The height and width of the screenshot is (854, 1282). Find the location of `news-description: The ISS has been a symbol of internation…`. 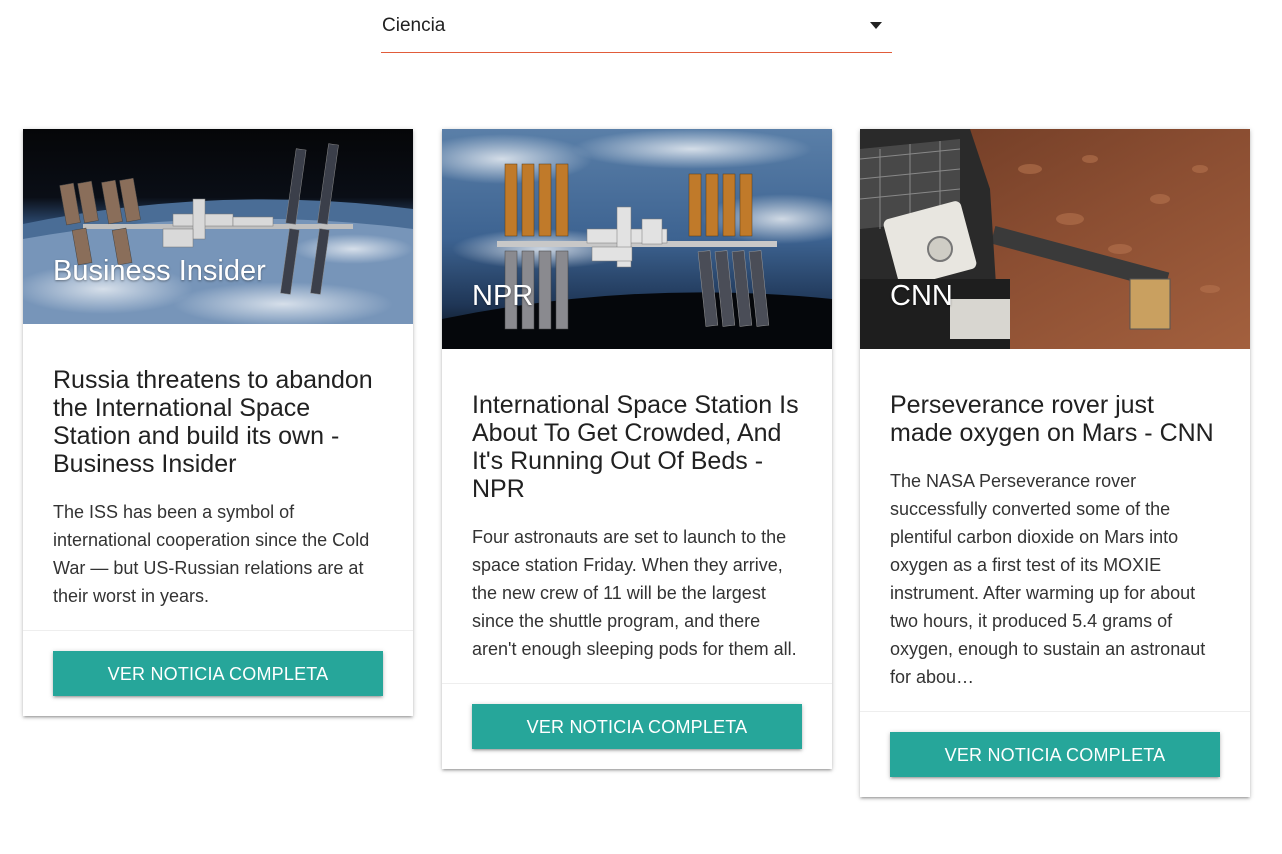

news-description: The ISS has been a symbol of internation… is located at coordinates (211, 554).